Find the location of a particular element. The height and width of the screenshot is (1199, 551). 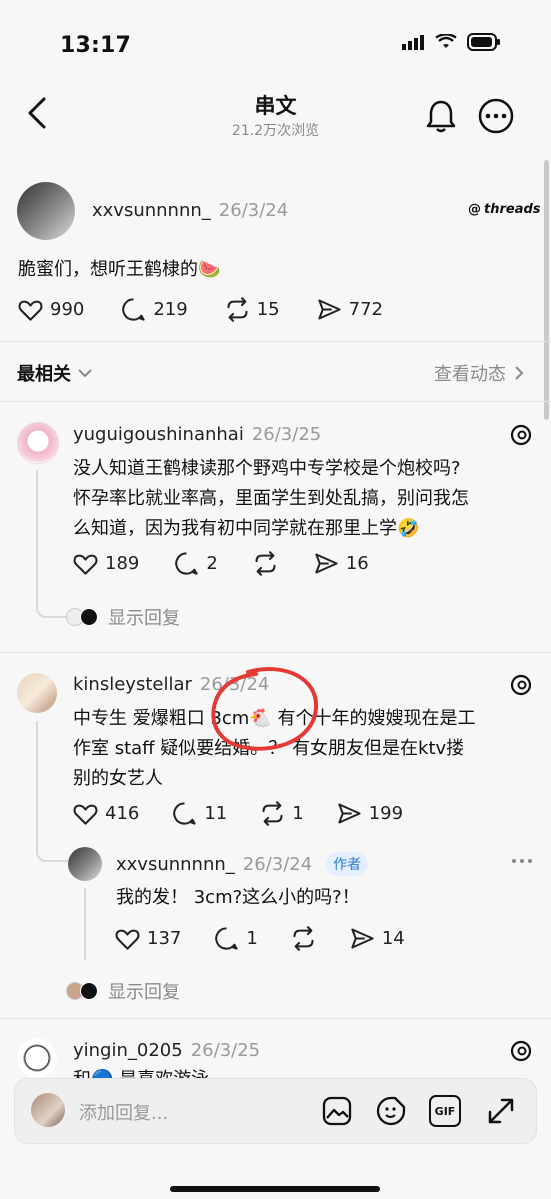

share-count: 772 is located at coordinates (365, 309).